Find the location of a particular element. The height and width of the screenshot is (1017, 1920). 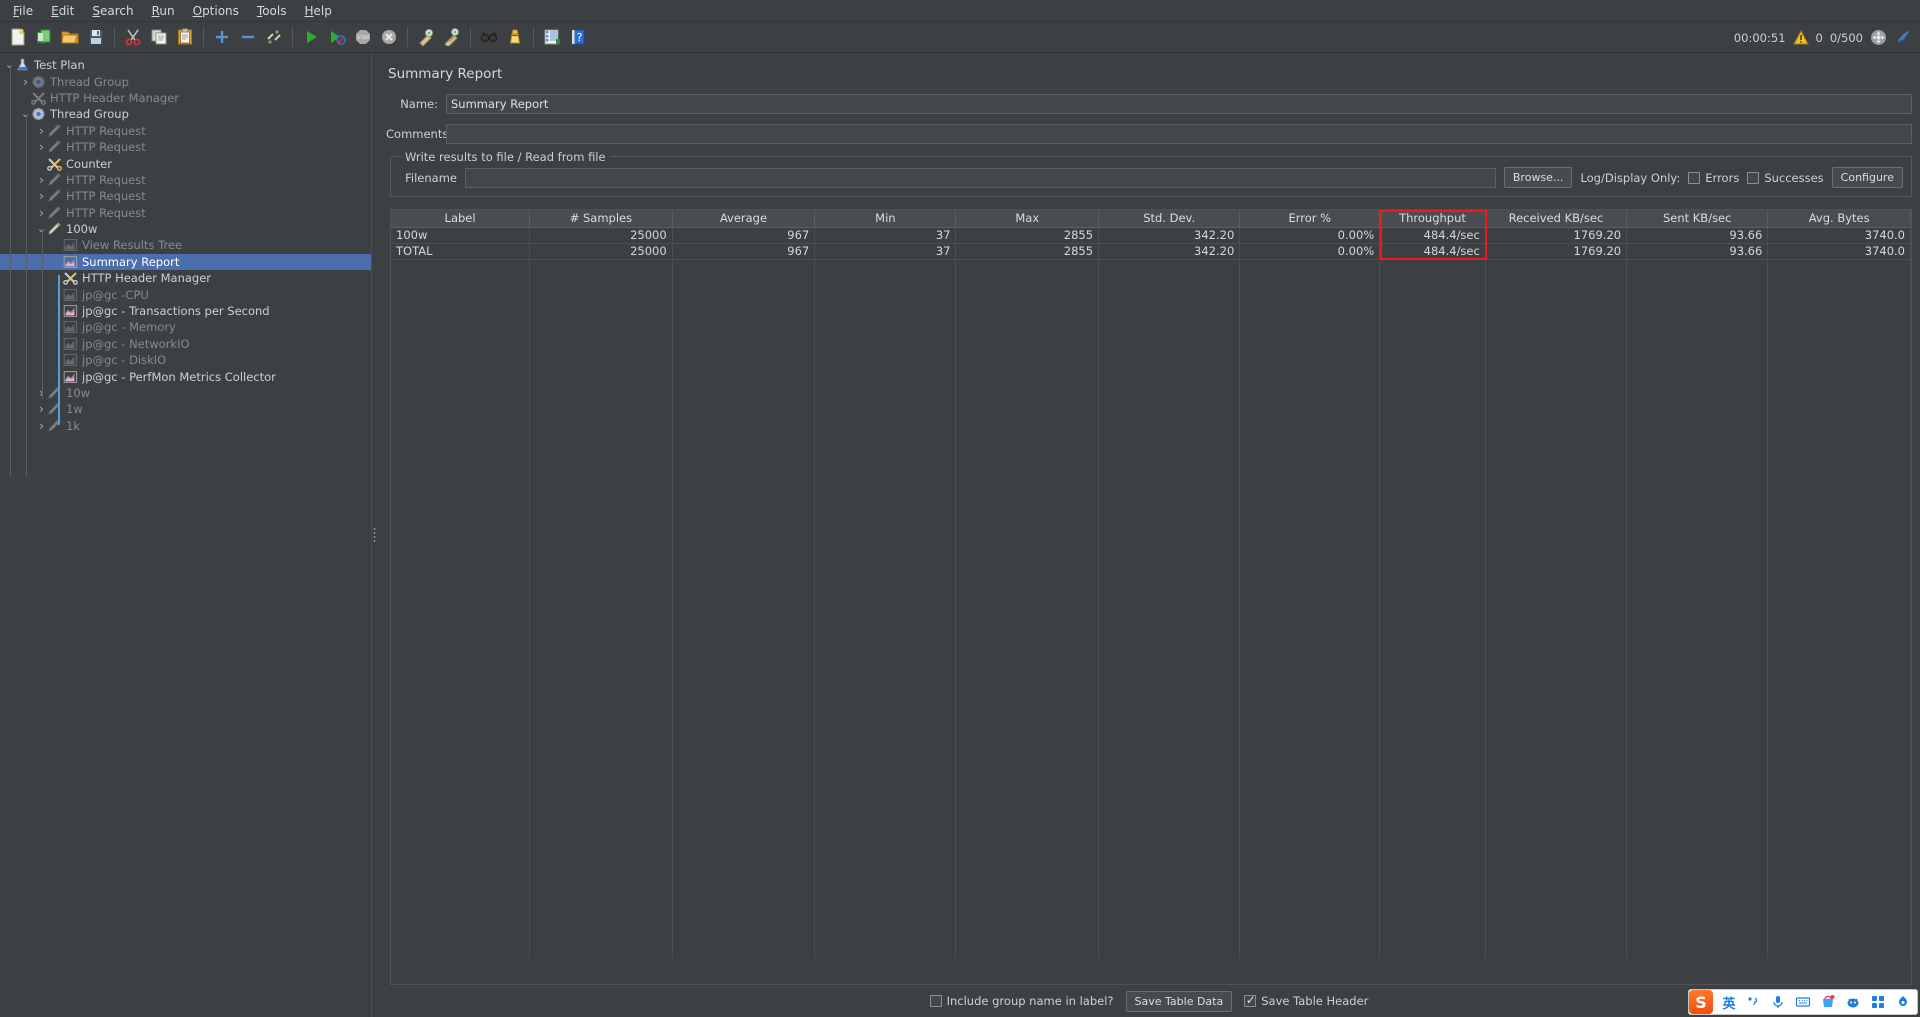

tree-node-jp-gc-diskio: jp@gc - DiskIO is located at coordinates (185, 360).